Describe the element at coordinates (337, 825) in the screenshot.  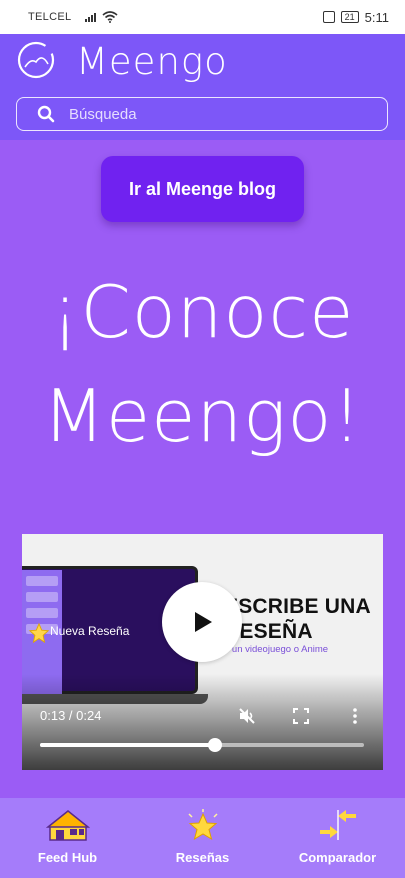
I see `compare-arrows-icon` at that location.